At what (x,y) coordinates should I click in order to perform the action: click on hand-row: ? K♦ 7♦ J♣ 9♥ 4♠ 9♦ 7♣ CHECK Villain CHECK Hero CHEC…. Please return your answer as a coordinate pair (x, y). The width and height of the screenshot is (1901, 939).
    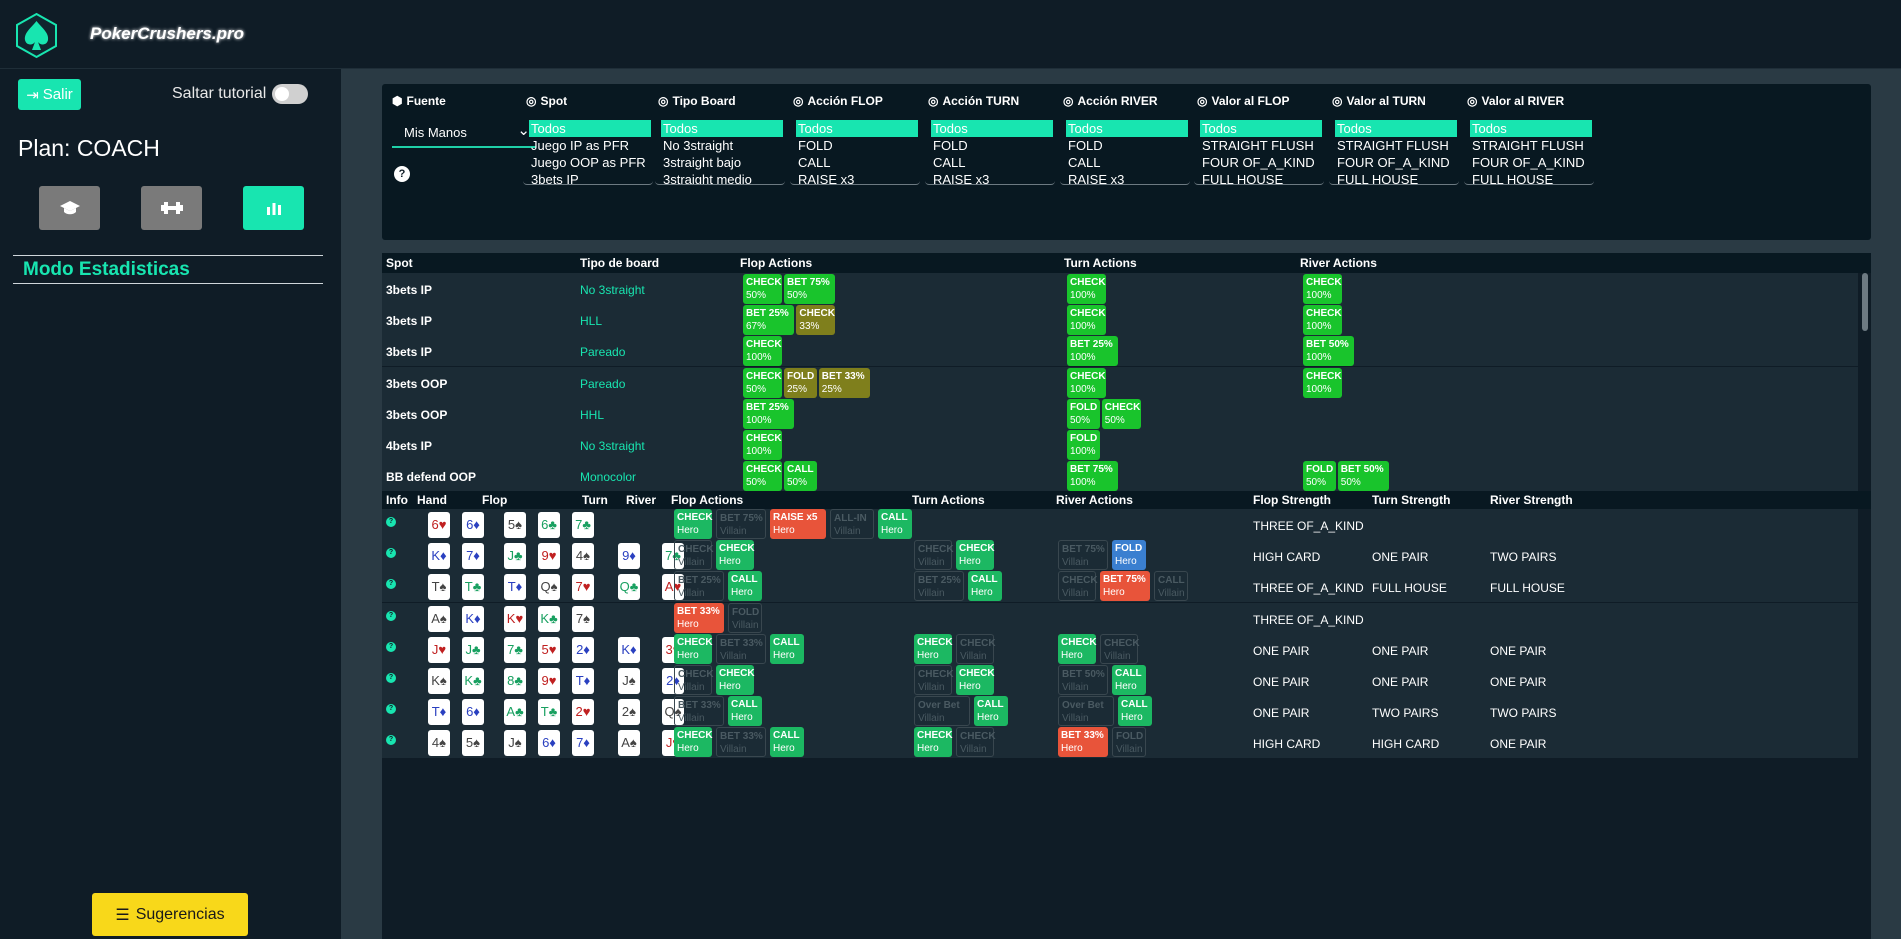
    Looking at the image, I should click on (1120, 556).